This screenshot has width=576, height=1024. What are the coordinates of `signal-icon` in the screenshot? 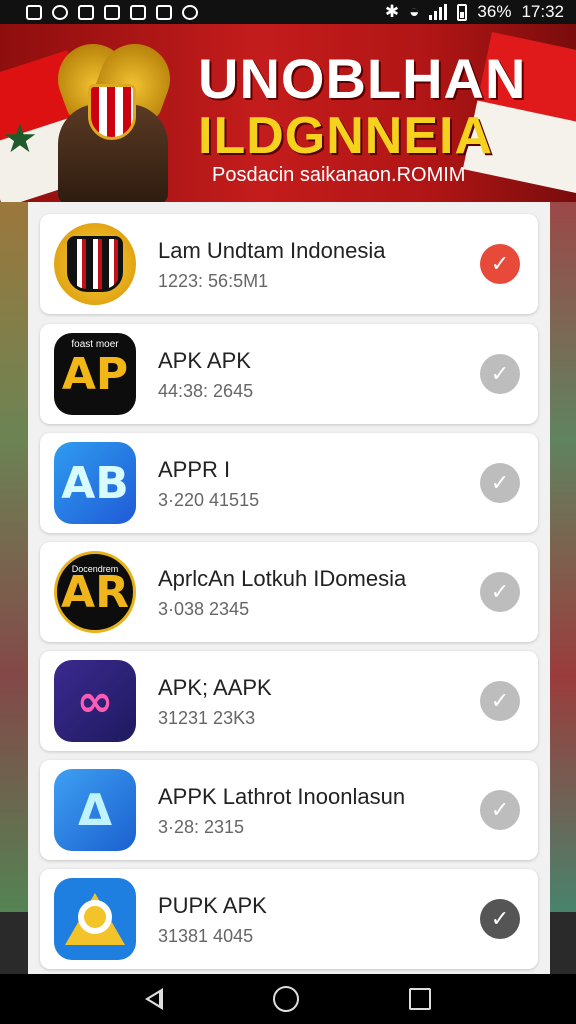 It's located at (438, 12).